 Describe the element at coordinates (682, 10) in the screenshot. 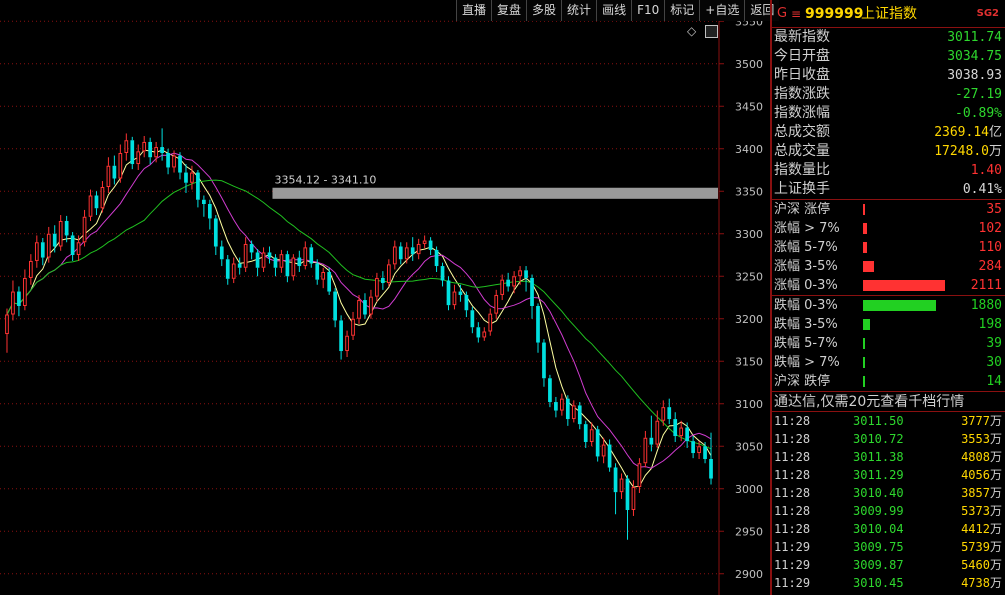

I see `toolbar-mark-button: 标记` at that location.